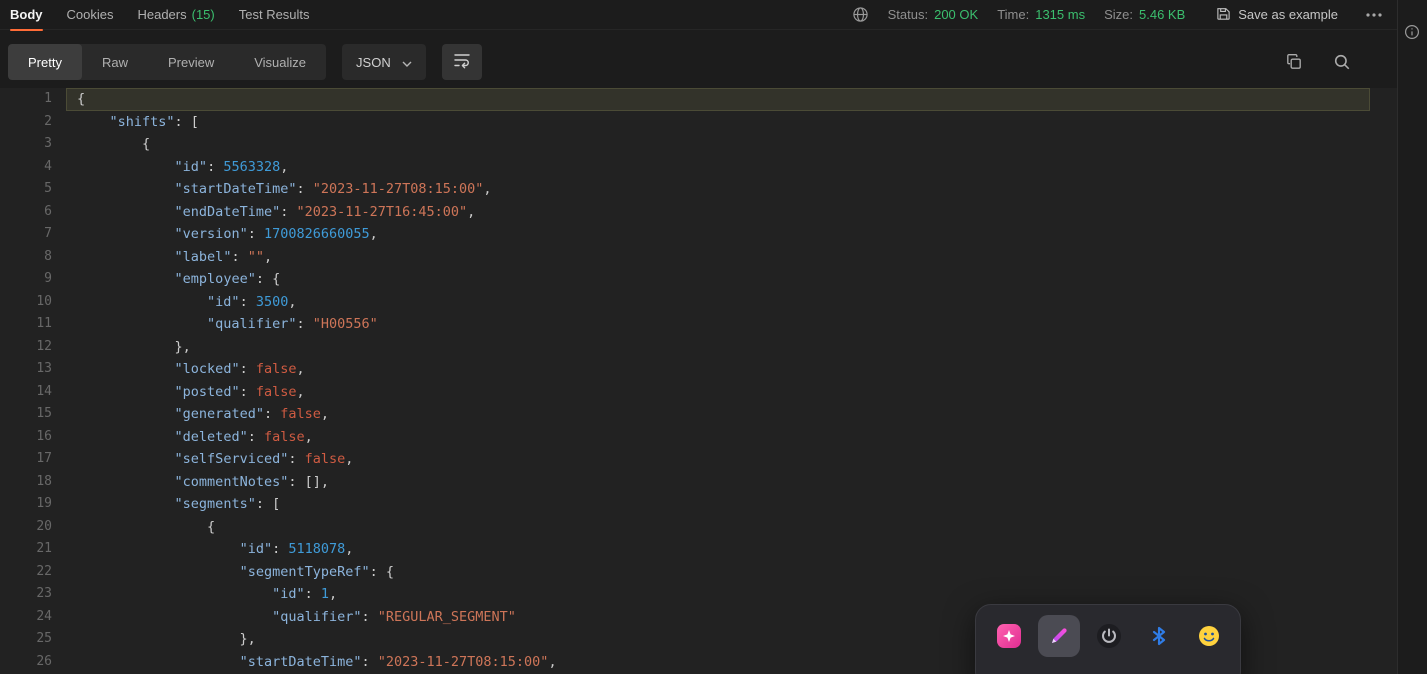  What do you see at coordinates (685, 549) in the screenshot?
I see `code-line: 21 "id": 5118078,` at bounding box center [685, 549].